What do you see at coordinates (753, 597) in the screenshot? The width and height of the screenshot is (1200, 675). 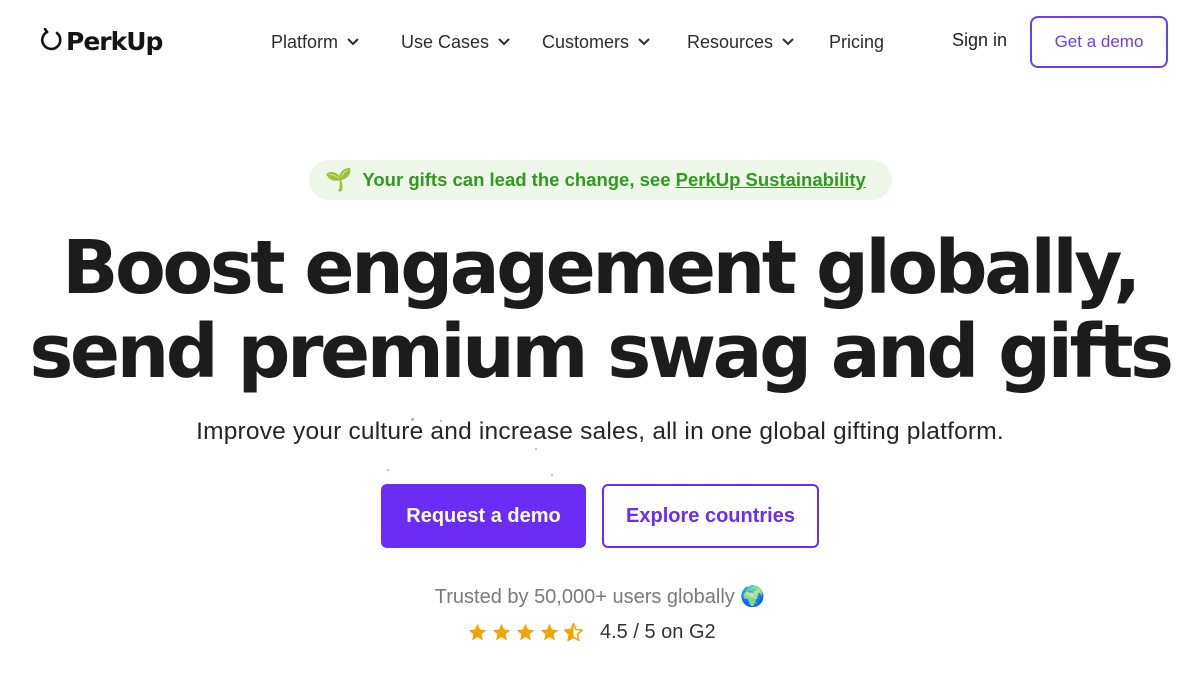 I see `globe-icon: 🌍` at bounding box center [753, 597].